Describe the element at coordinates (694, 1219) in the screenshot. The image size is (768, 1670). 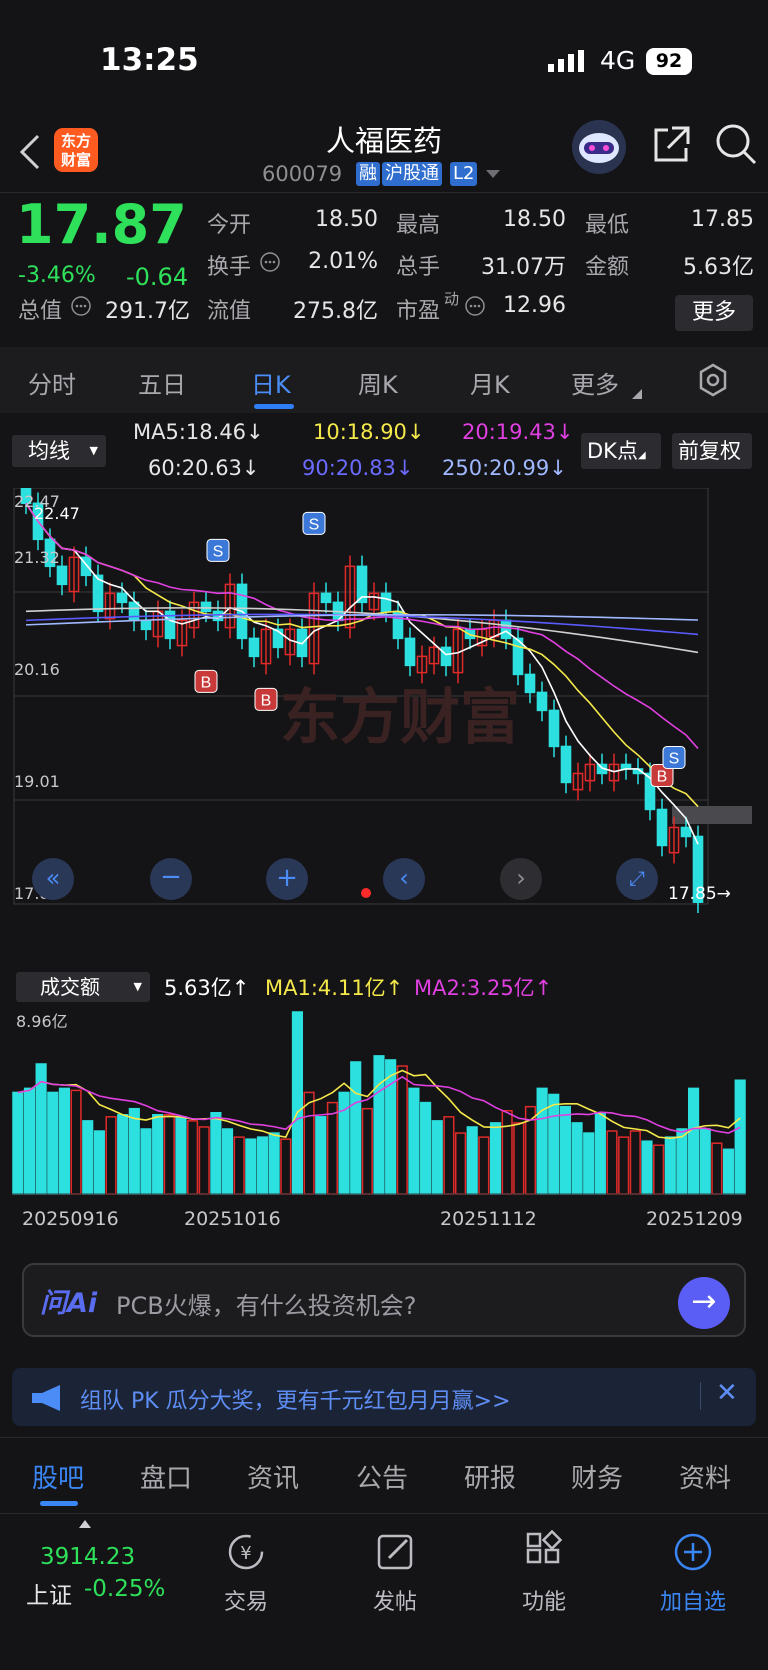
I see `date-label-4: 20251209` at that location.